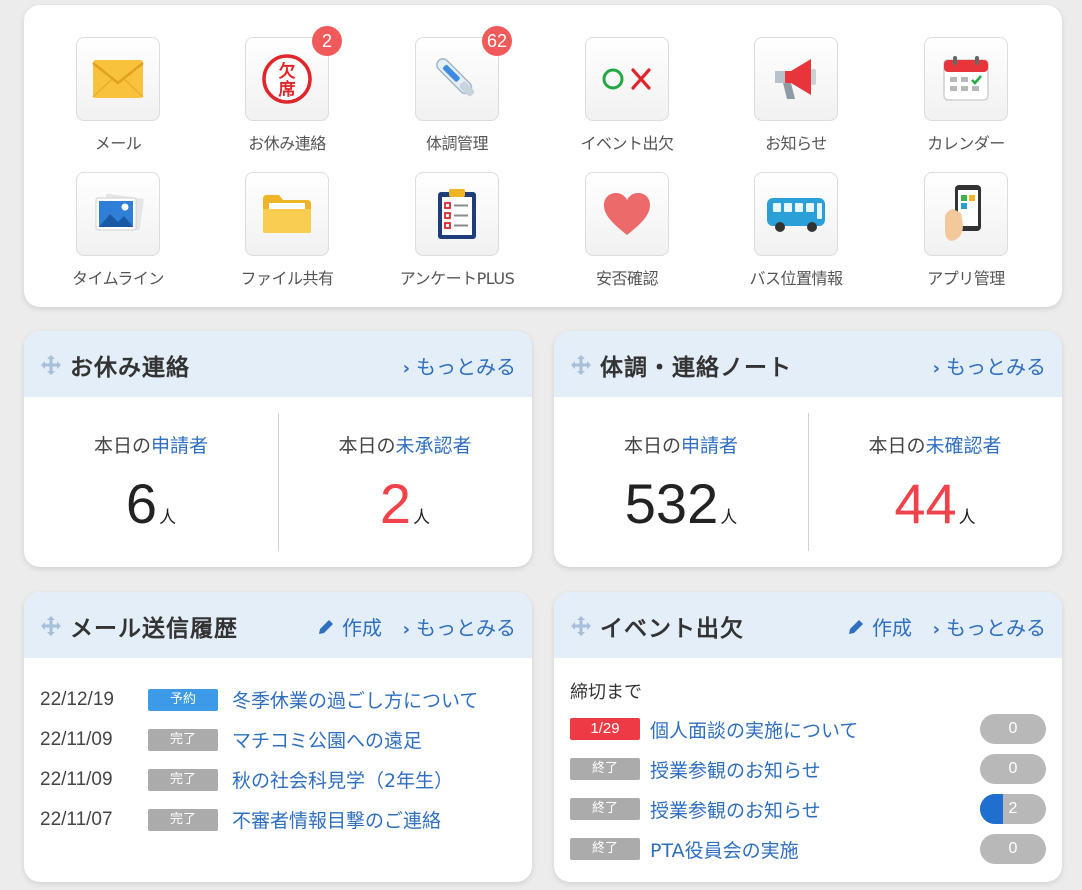 This screenshot has height=890, width=1082. Describe the element at coordinates (76, 739) in the screenshot. I see `mail-date: 22/11/09` at that location.